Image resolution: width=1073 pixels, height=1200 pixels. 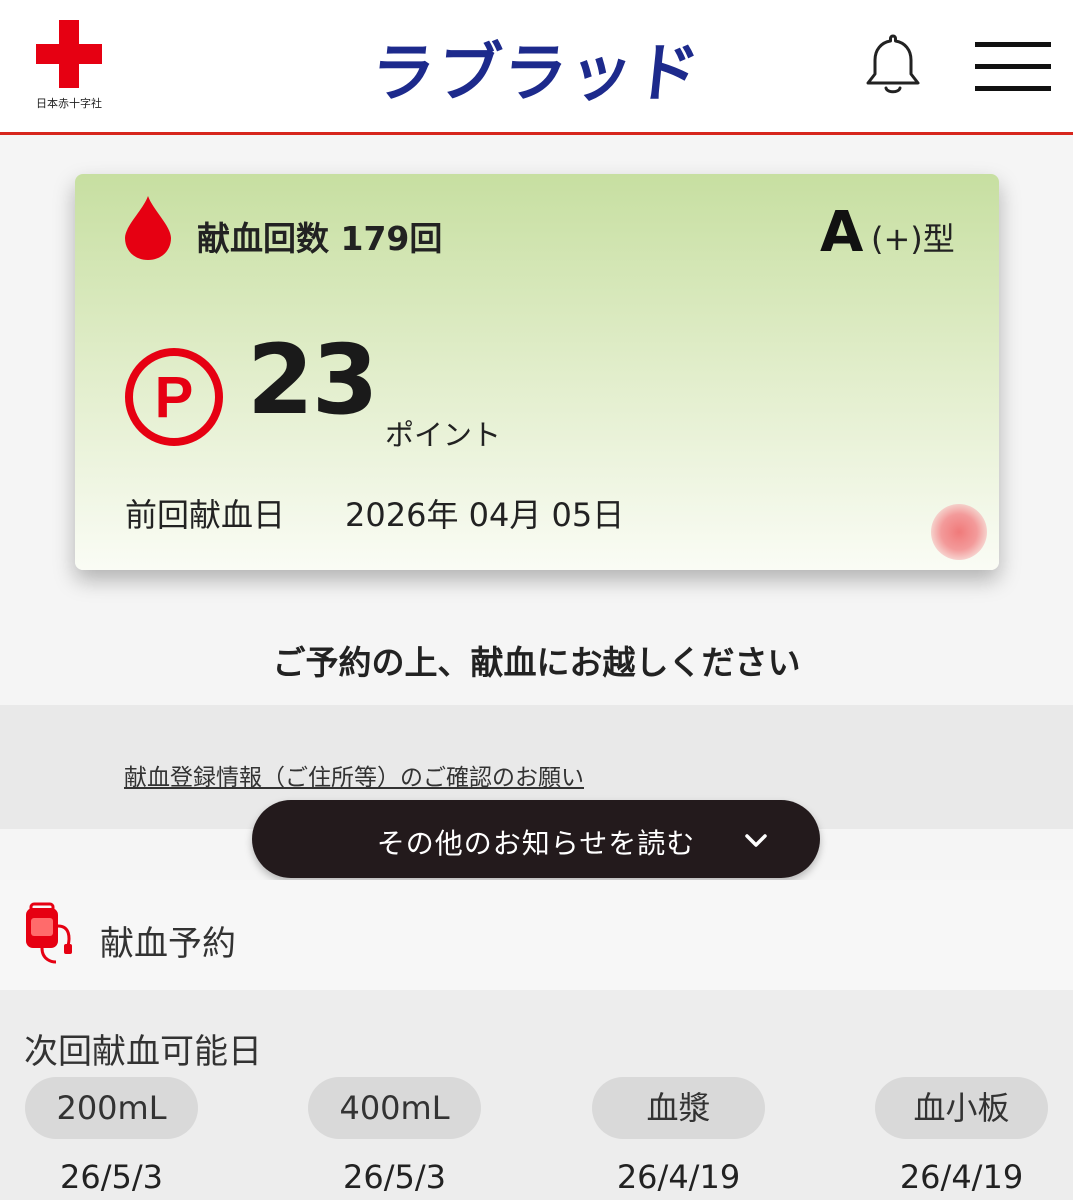 What do you see at coordinates (111, 1108) in the screenshot?
I see `donation-type-pill: 200mL` at bounding box center [111, 1108].